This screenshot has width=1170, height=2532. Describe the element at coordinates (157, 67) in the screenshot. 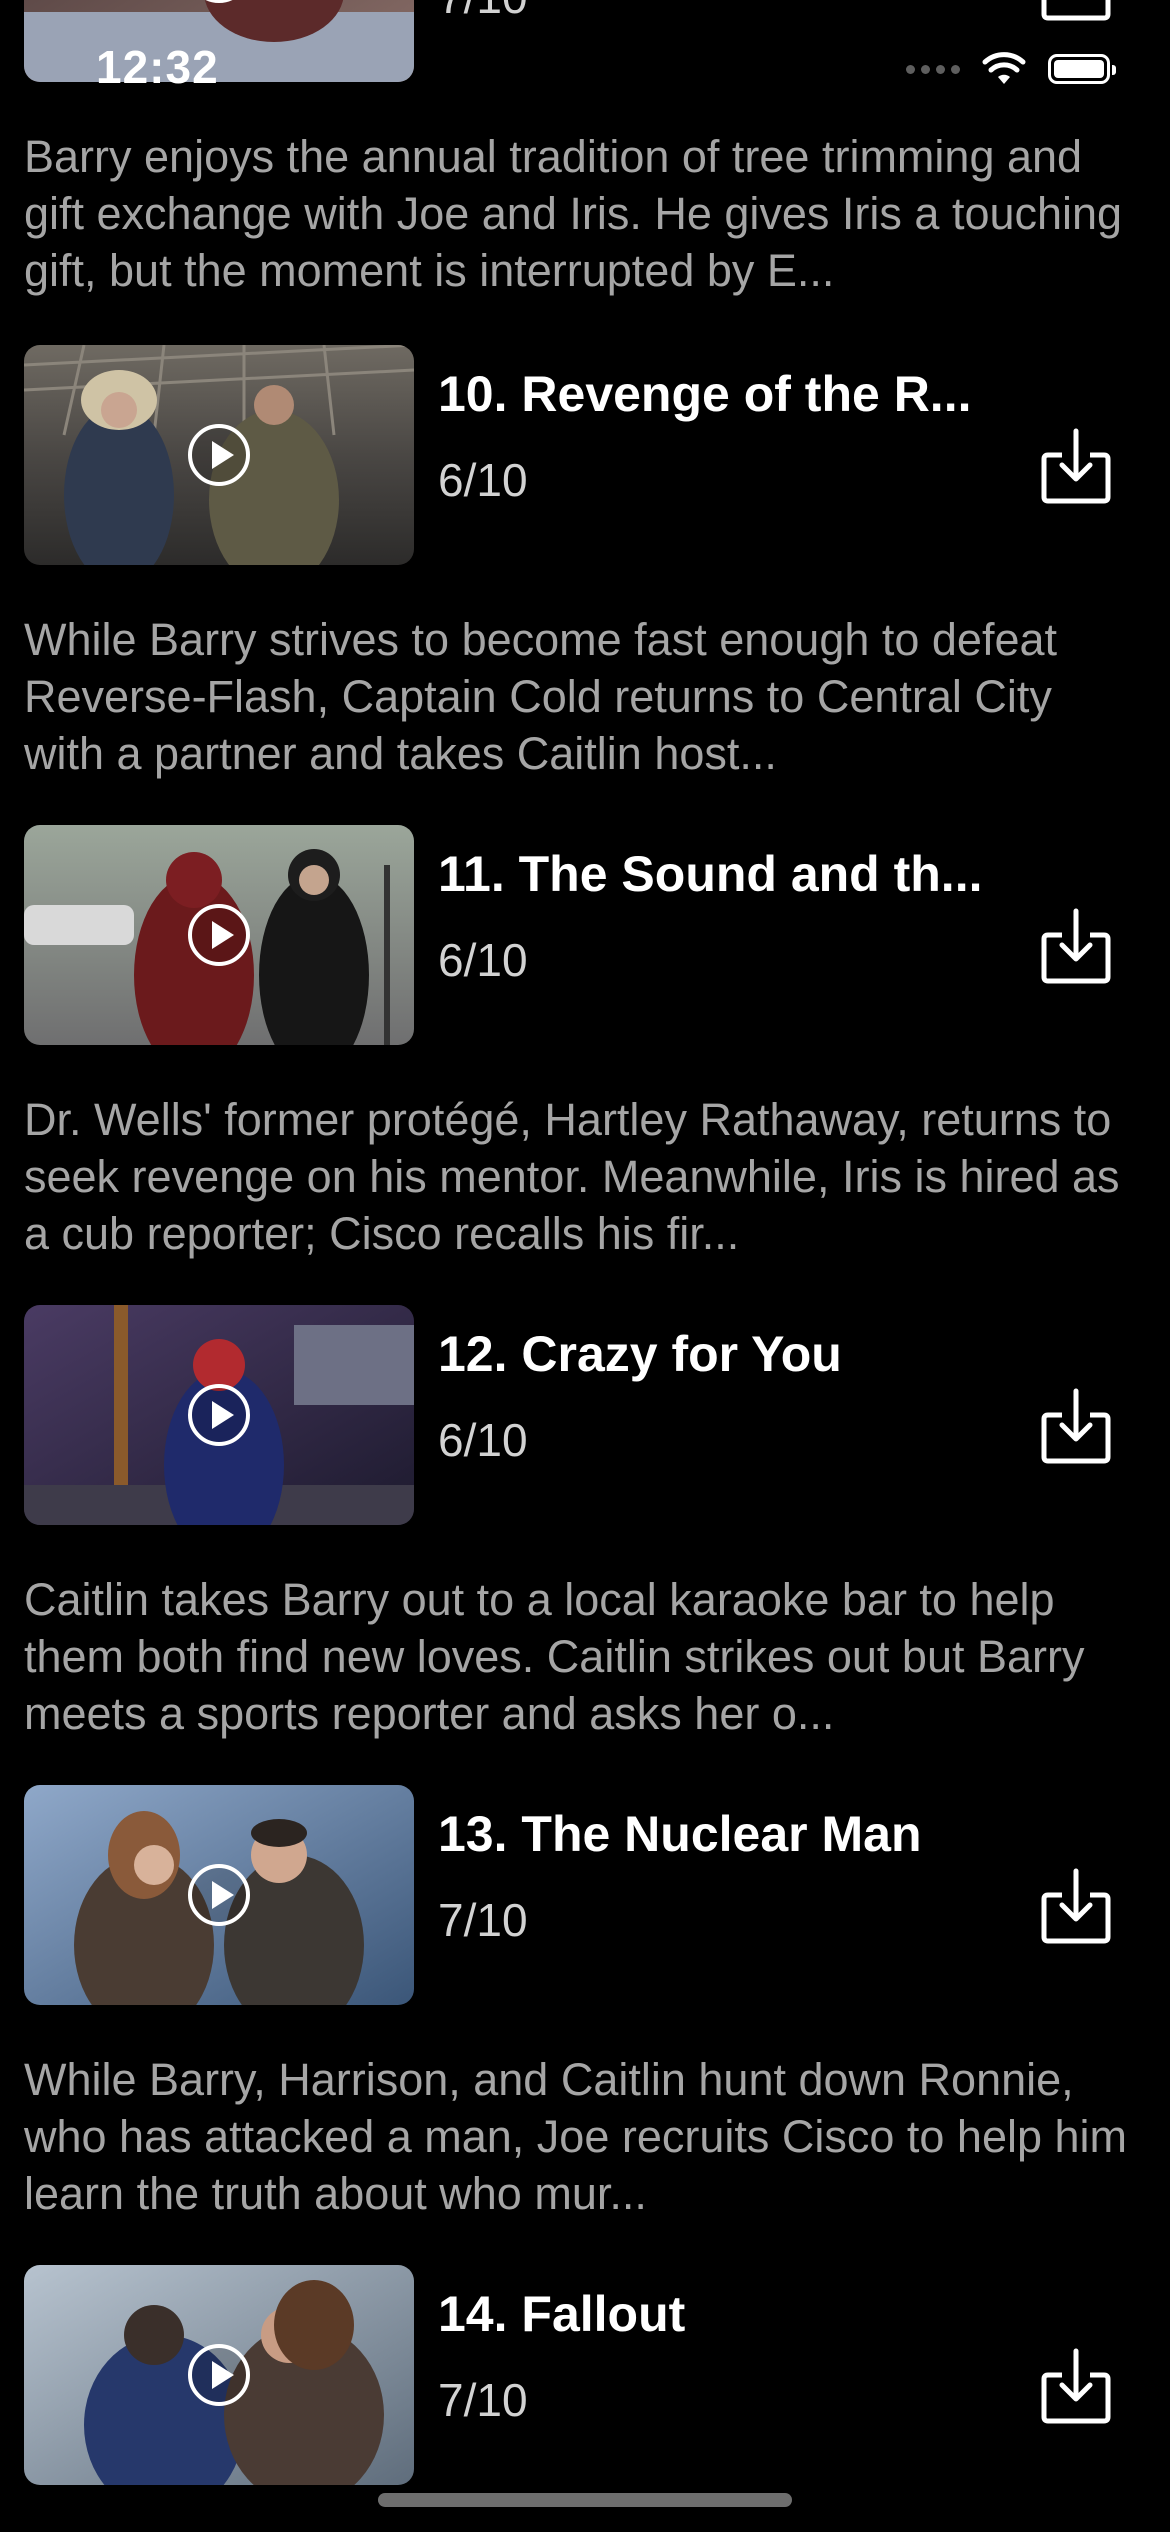

I see `status-time: 12:32` at that location.